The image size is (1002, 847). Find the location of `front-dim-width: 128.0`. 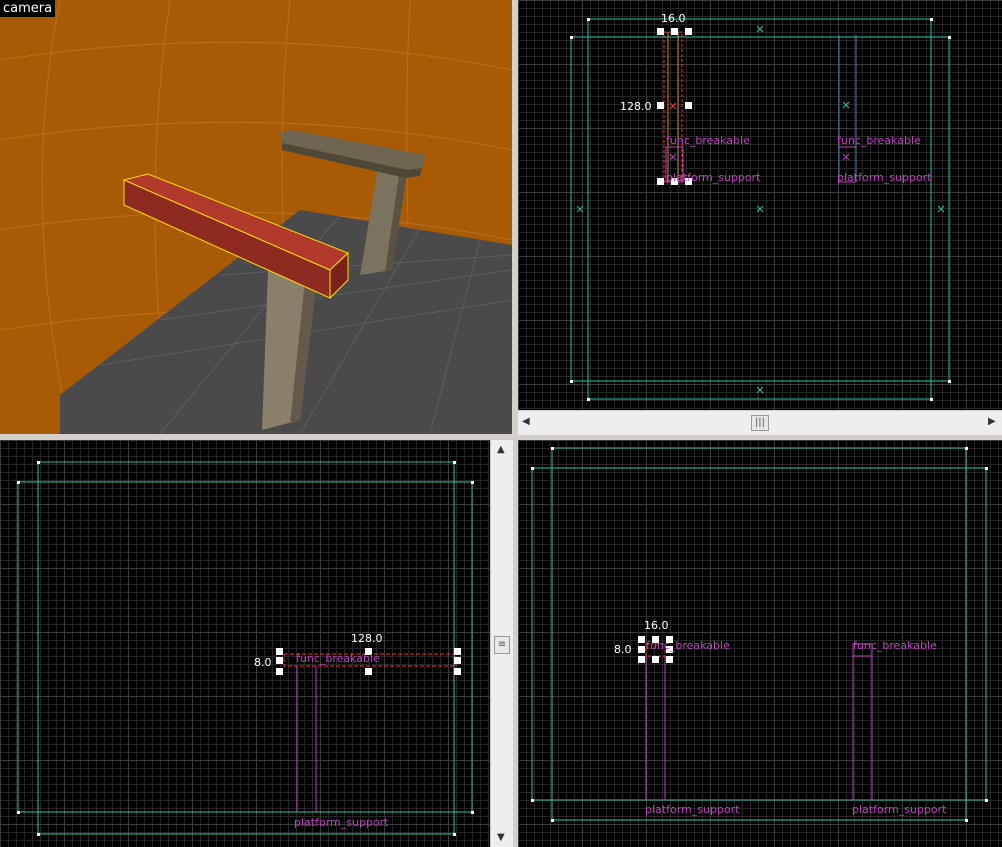

front-dim-width: 128.0 is located at coordinates (367, 638).